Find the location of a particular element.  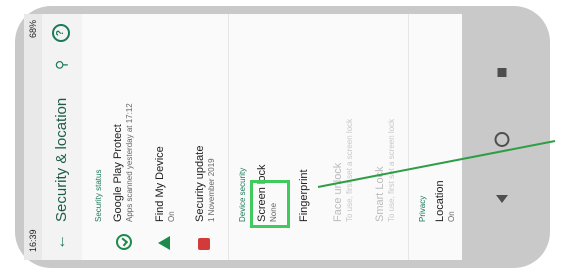

setting-title: Fingerprint is located at coordinates (304, 195).